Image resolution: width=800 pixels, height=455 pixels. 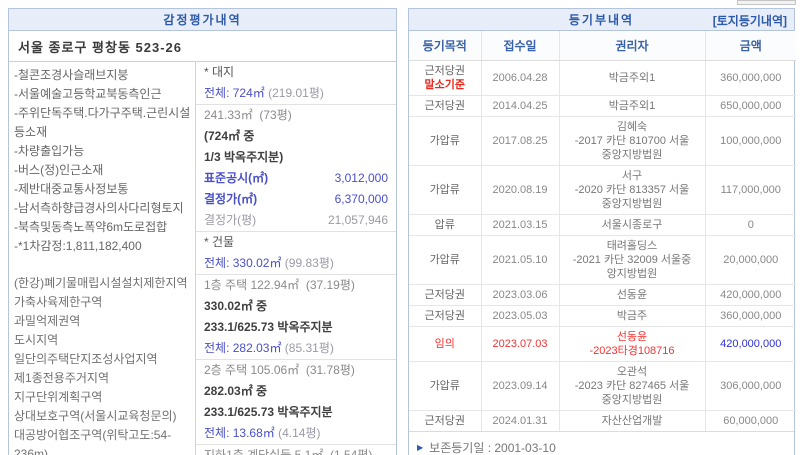 What do you see at coordinates (296, 264) in the screenshot?
I see `building-total-line: 전체: 330.02㎡ (99.83평)` at bounding box center [296, 264].